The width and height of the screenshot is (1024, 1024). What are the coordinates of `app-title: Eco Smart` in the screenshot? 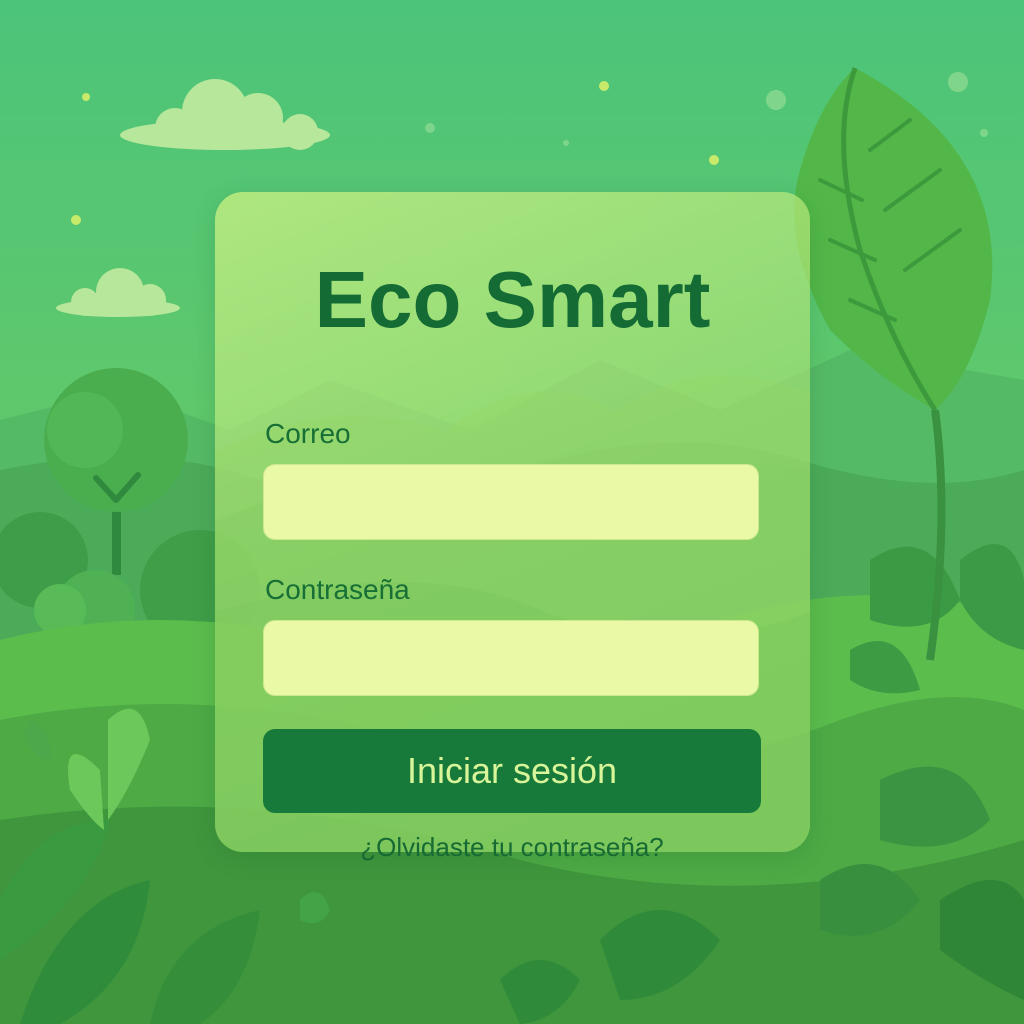 It's located at (512, 299).